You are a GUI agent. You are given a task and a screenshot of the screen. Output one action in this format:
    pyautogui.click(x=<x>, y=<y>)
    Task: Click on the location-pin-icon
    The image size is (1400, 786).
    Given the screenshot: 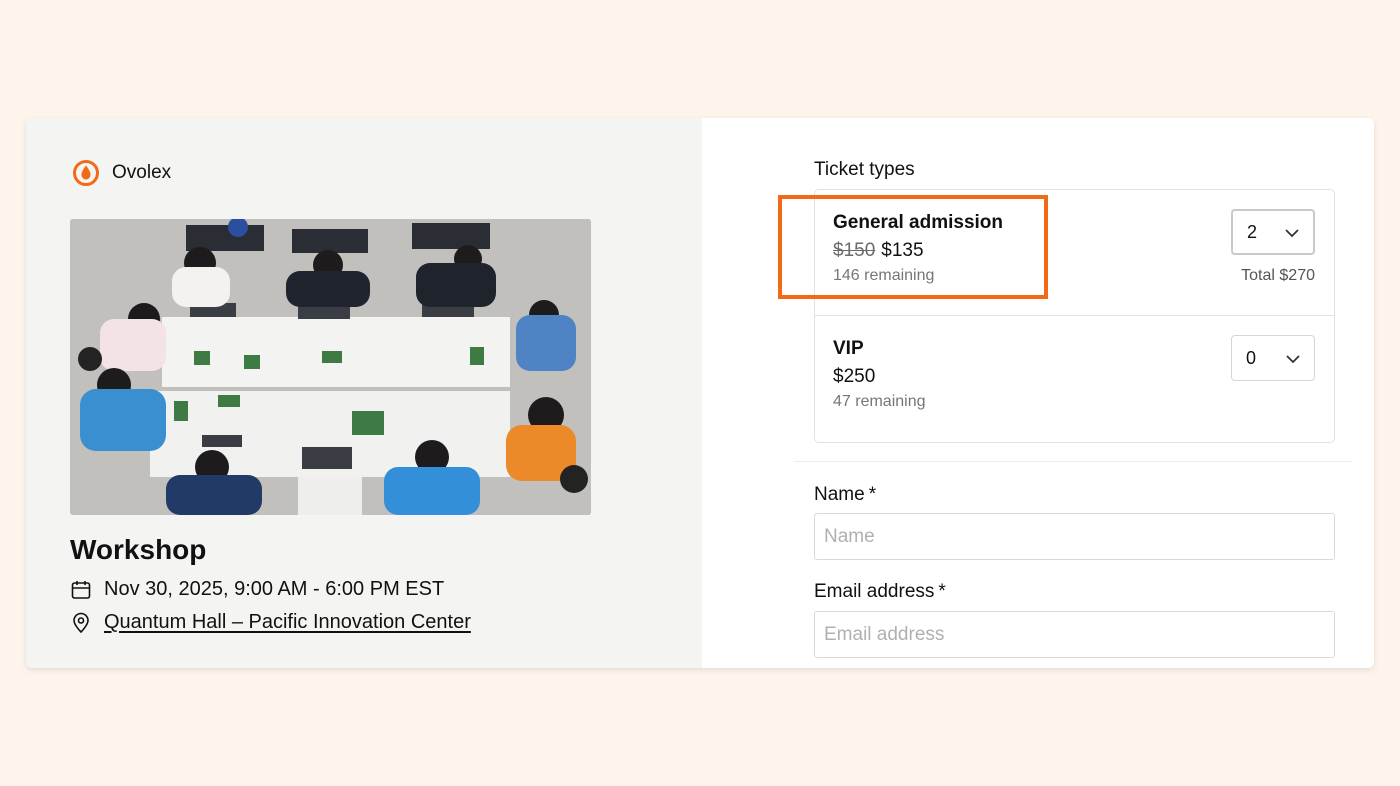 What is the action you would take?
    pyautogui.click(x=81, y=623)
    